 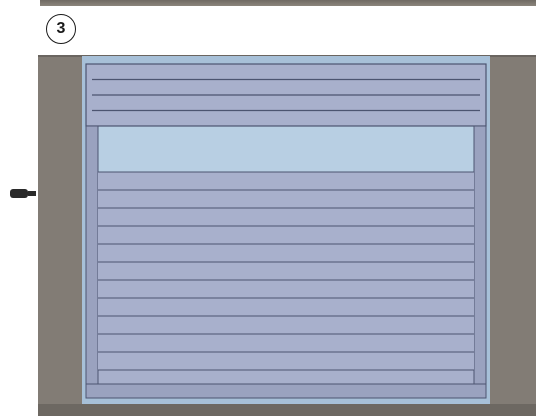 What do you see at coordinates (286, 95) in the screenshot?
I see `shutter-head-box` at bounding box center [286, 95].